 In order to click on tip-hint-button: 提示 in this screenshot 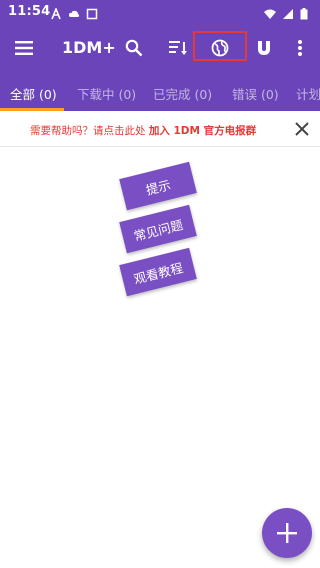, I will do `click(158, 186)`.